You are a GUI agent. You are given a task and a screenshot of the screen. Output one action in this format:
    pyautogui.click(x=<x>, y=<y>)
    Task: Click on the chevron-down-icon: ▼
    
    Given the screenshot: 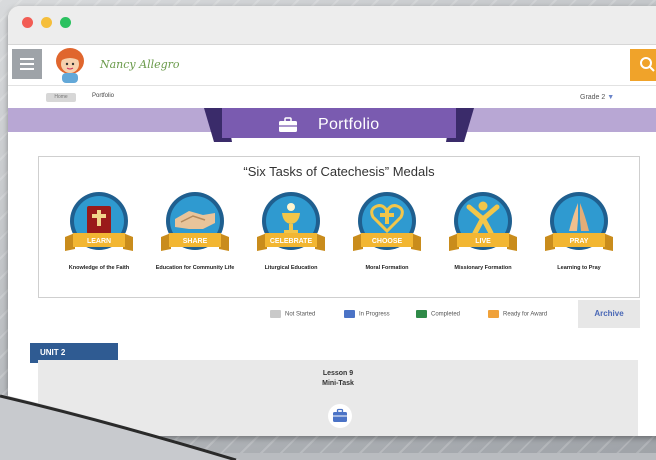 What is the action you would take?
    pyautogui.click(x=611, y=97)
    